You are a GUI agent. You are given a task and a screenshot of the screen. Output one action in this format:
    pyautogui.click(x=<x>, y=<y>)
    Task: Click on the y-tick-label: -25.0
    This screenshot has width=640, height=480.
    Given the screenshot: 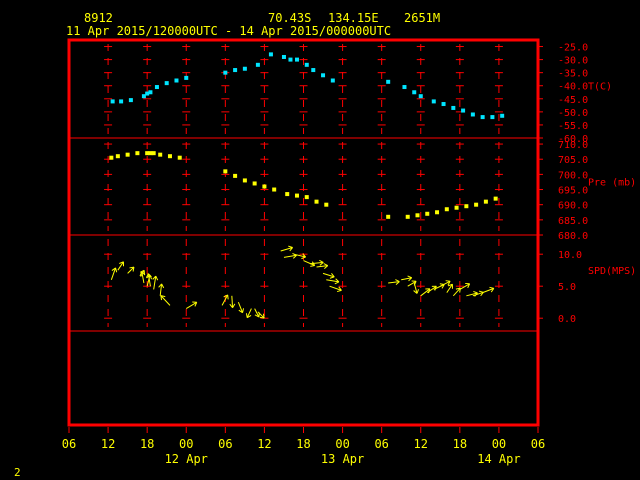 What is the action you would take?
    pyautogui.click(x=573, y=48)
    